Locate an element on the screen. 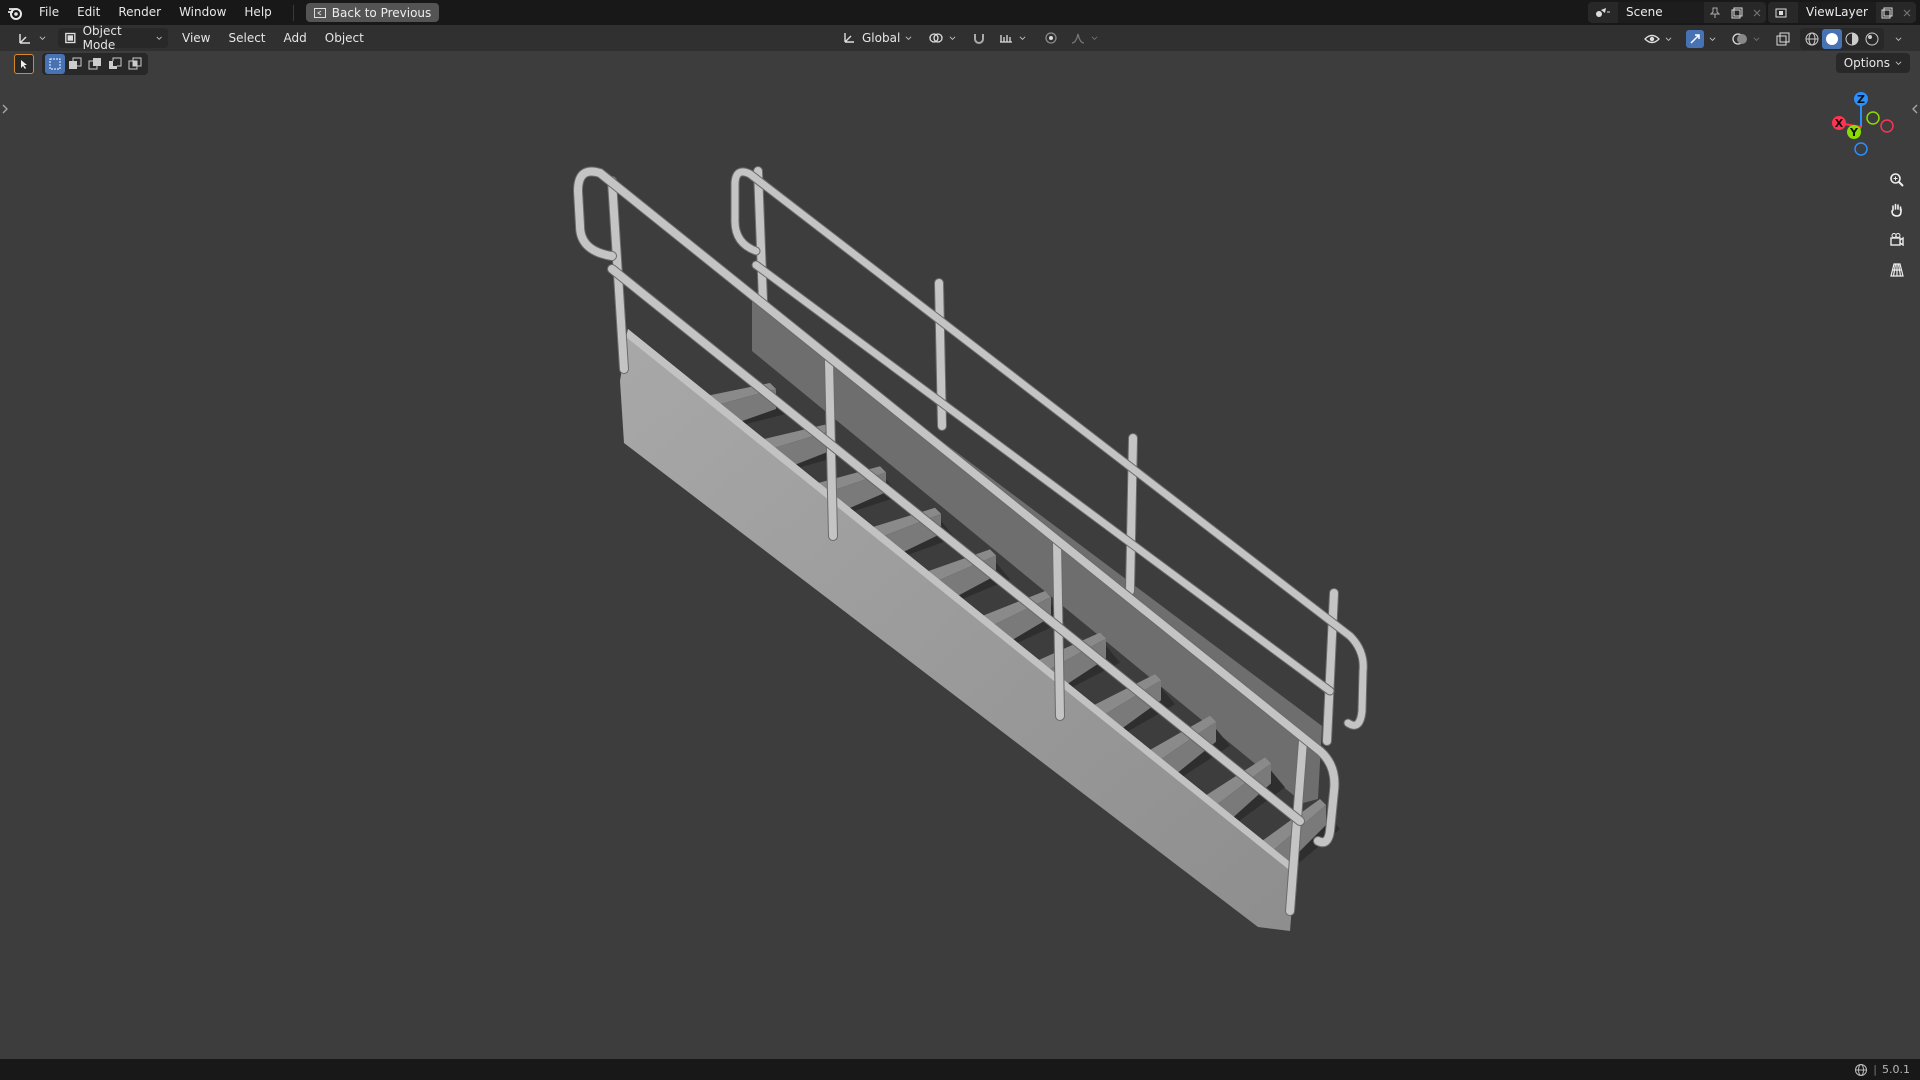 The height and width of the screenshot is (1080, 1920). orientation-label: Global is located at coordinates (881, 38).